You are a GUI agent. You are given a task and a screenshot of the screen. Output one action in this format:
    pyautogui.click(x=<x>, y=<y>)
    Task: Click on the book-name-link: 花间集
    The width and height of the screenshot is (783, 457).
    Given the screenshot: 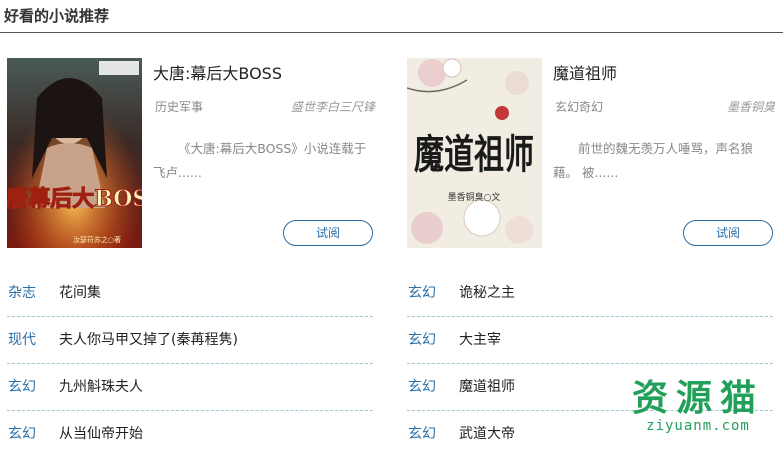 What is the action you would take?
    pyautogui.click(x=80, y=292)
    